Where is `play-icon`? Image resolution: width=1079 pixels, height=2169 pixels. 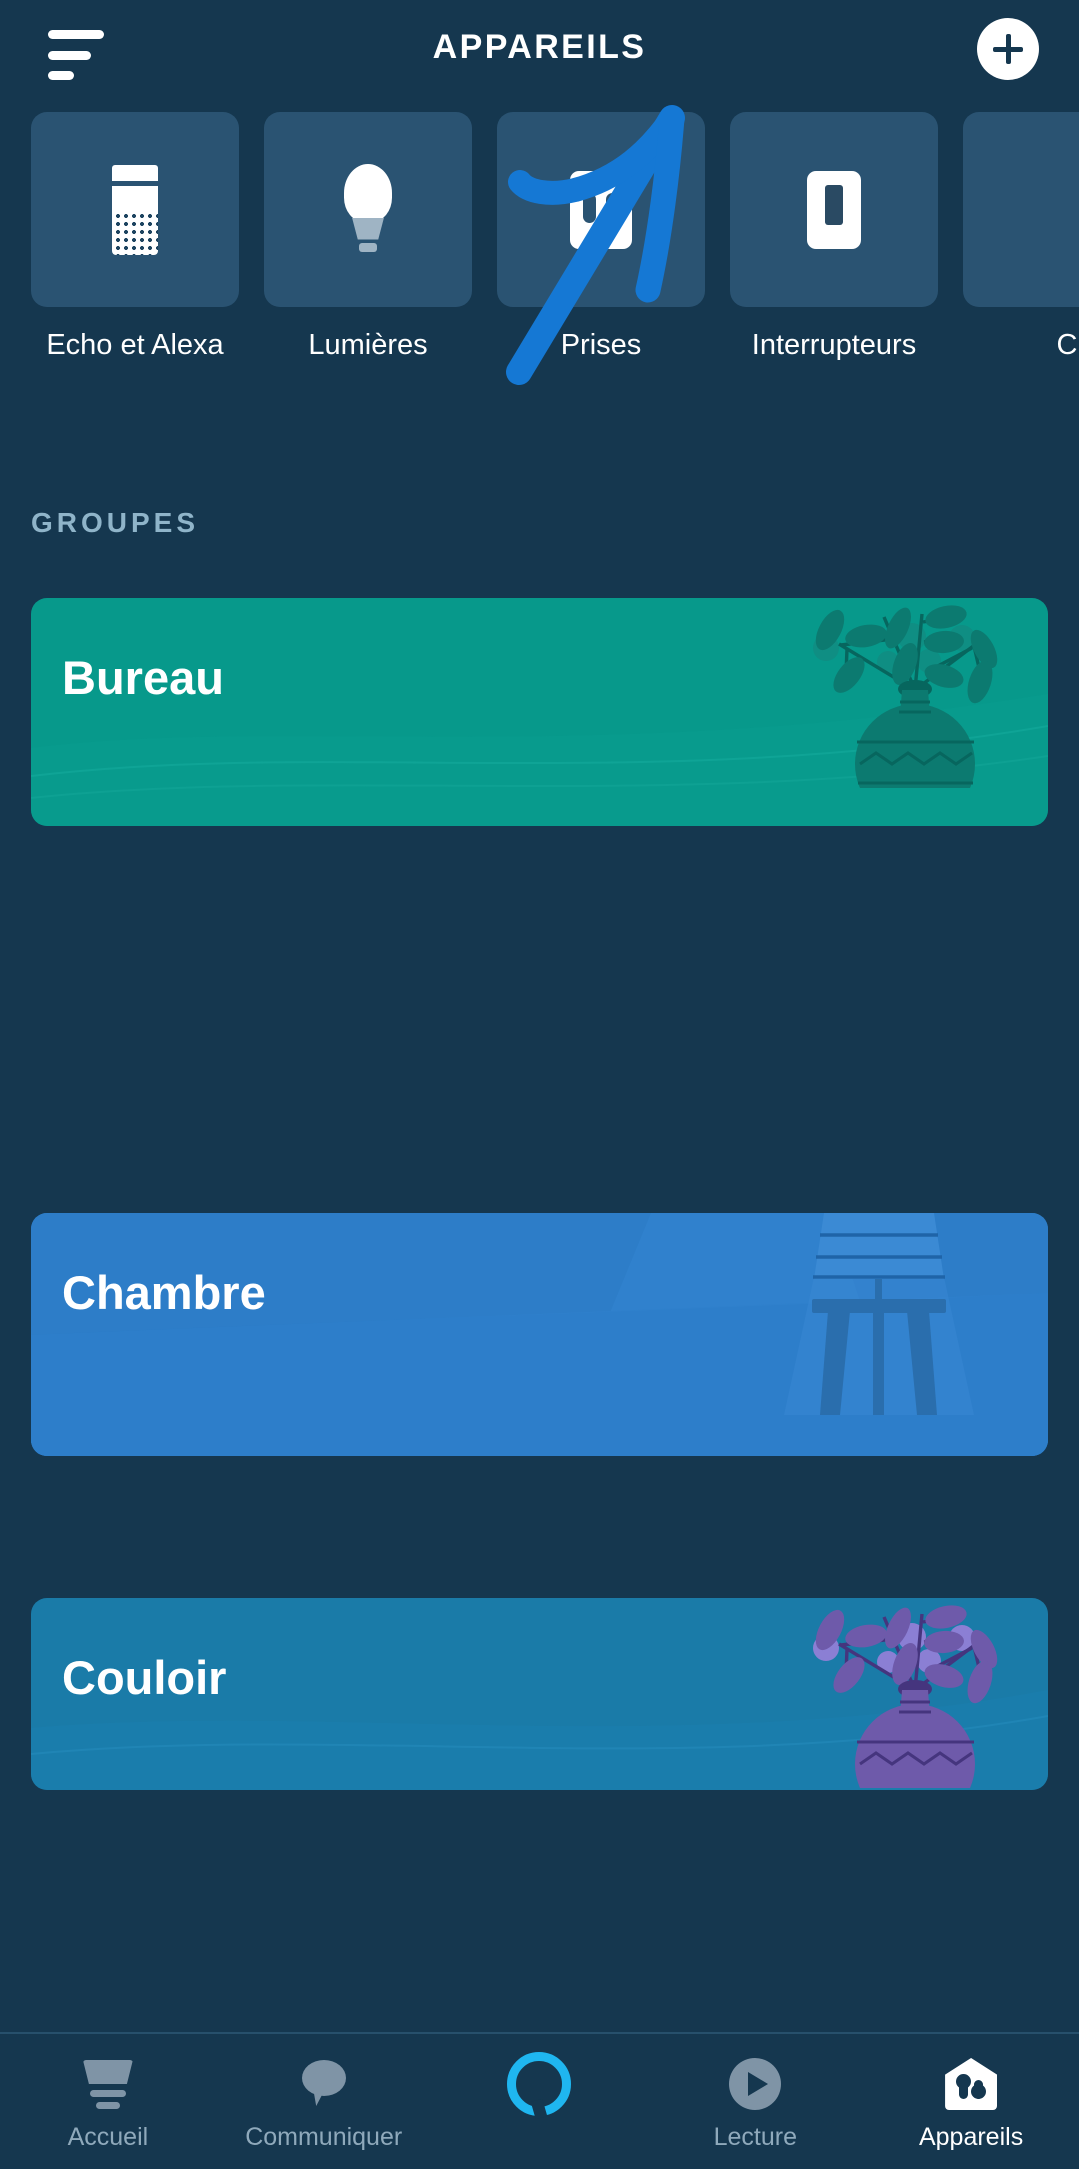
play-icon is located at coordinates (755, 2084).